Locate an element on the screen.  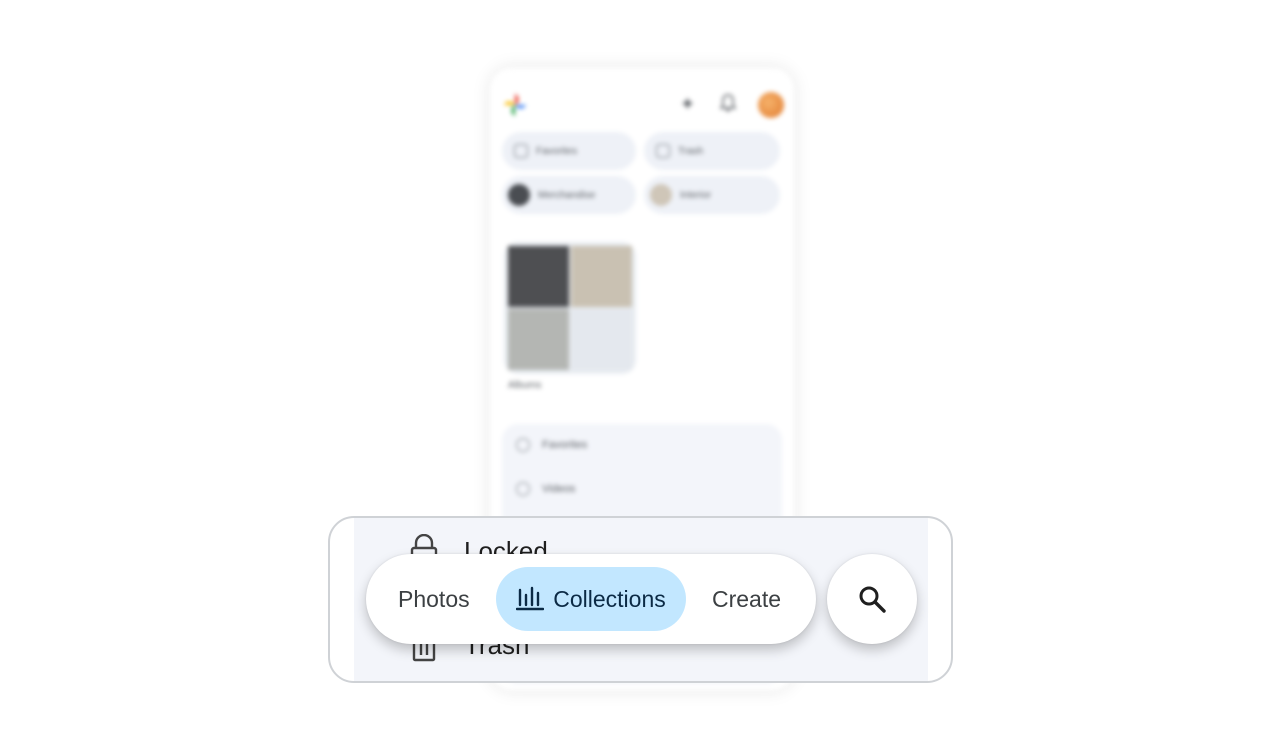
chip-label: Favorites is located at coordinates (557, 151).